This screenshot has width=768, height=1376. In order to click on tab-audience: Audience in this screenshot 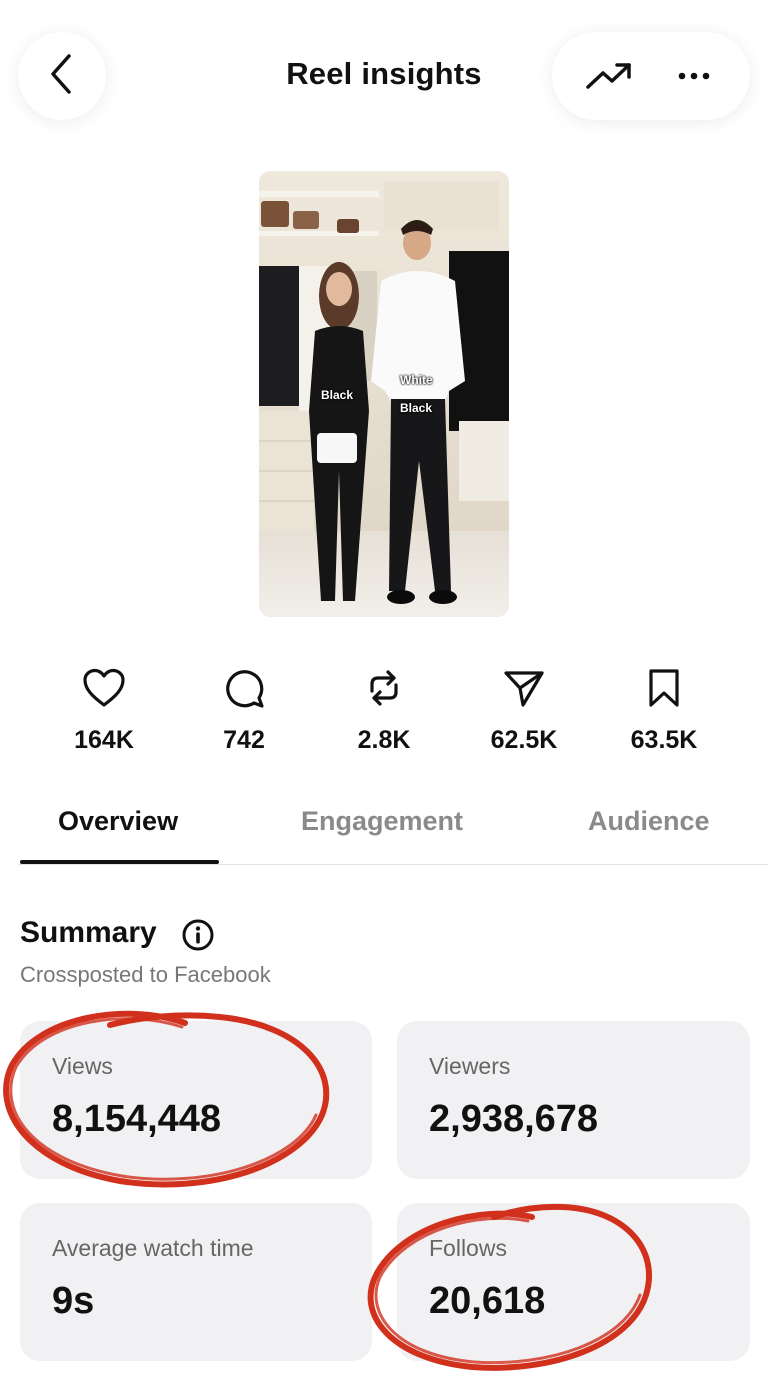, I will do `click(649, 821)`.